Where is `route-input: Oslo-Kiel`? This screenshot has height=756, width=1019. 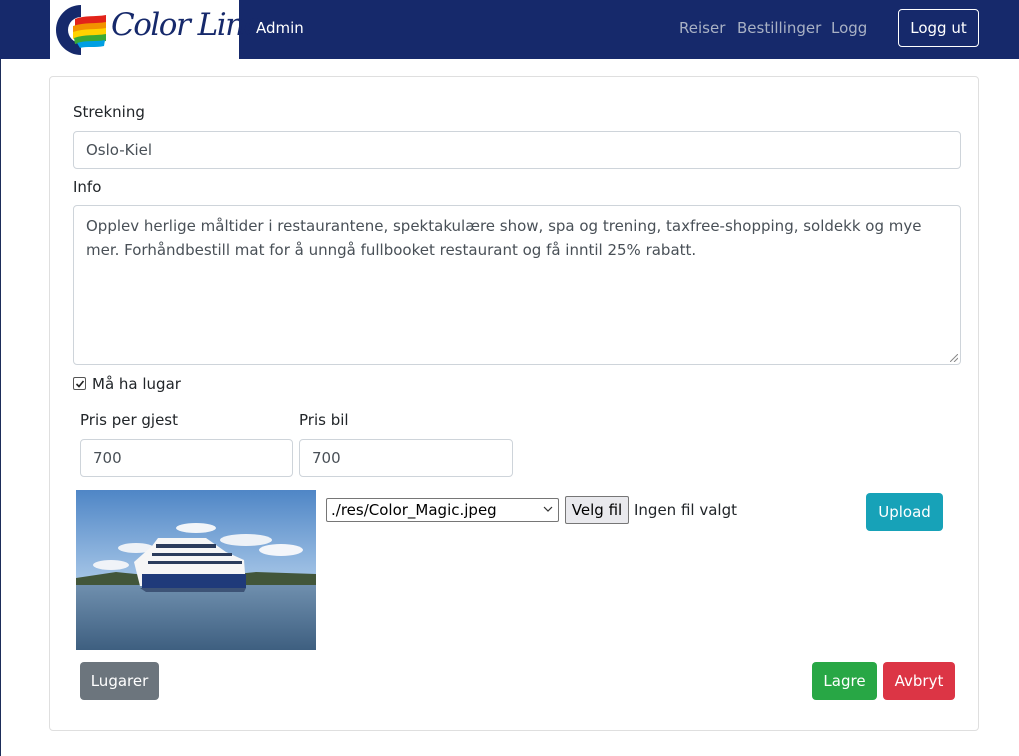
route-input: Oslo-Kiel is located at coordinates (517, 150).